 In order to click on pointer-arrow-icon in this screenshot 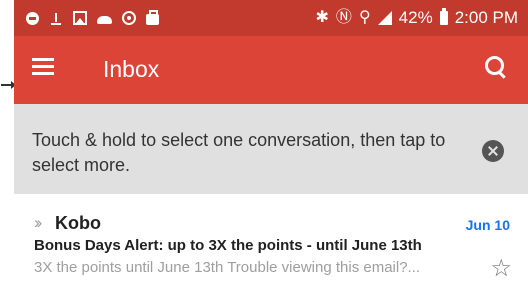, I will do `click(8, 85)`.